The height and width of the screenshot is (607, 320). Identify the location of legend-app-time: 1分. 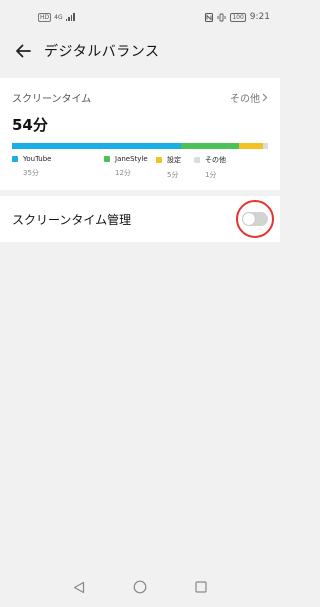
(211, 175).